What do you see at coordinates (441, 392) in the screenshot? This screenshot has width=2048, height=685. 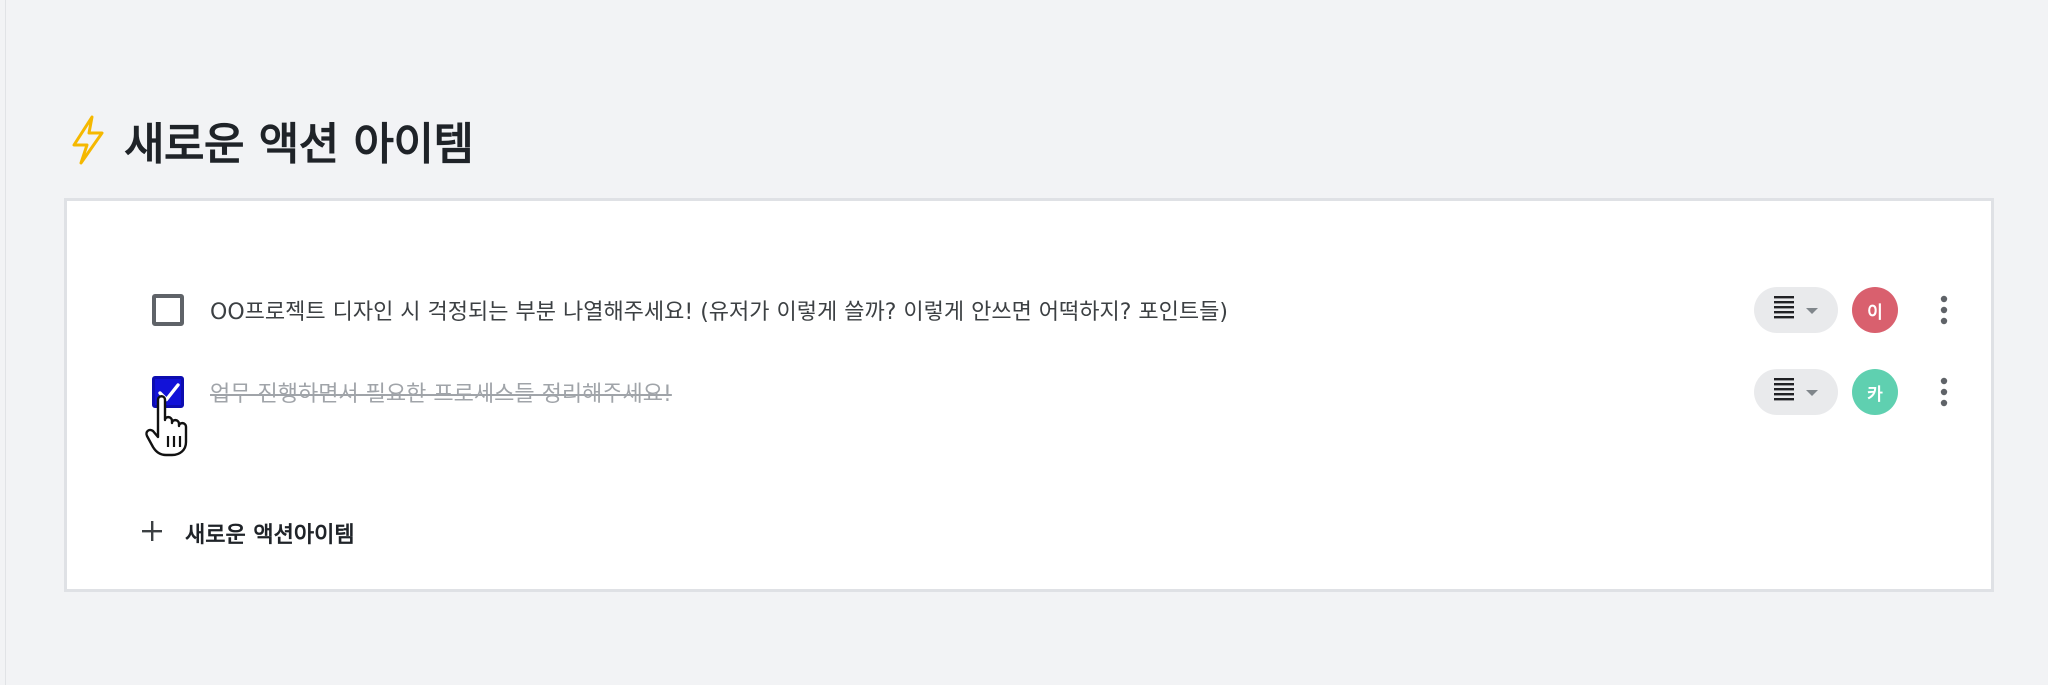 I see `action-item-text: 업무 진행하면서 필요한 프로세스들 정리해주세요!` at bounding box center [441, 392].